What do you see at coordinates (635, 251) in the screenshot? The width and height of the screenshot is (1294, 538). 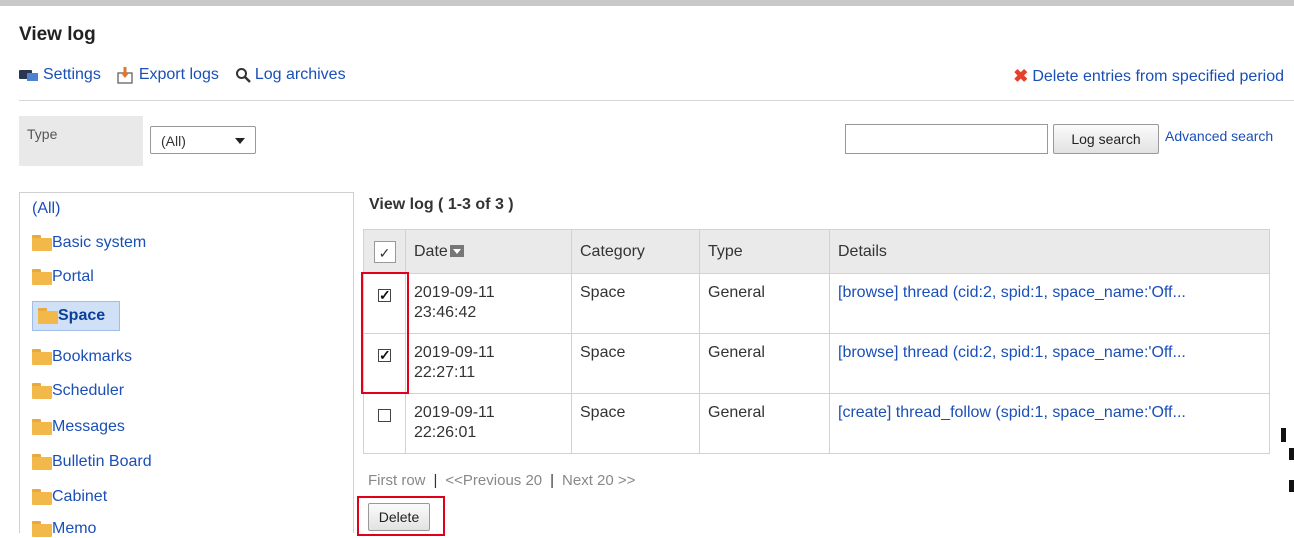 I see `column-category: Category` at bounding box center [635, 251].